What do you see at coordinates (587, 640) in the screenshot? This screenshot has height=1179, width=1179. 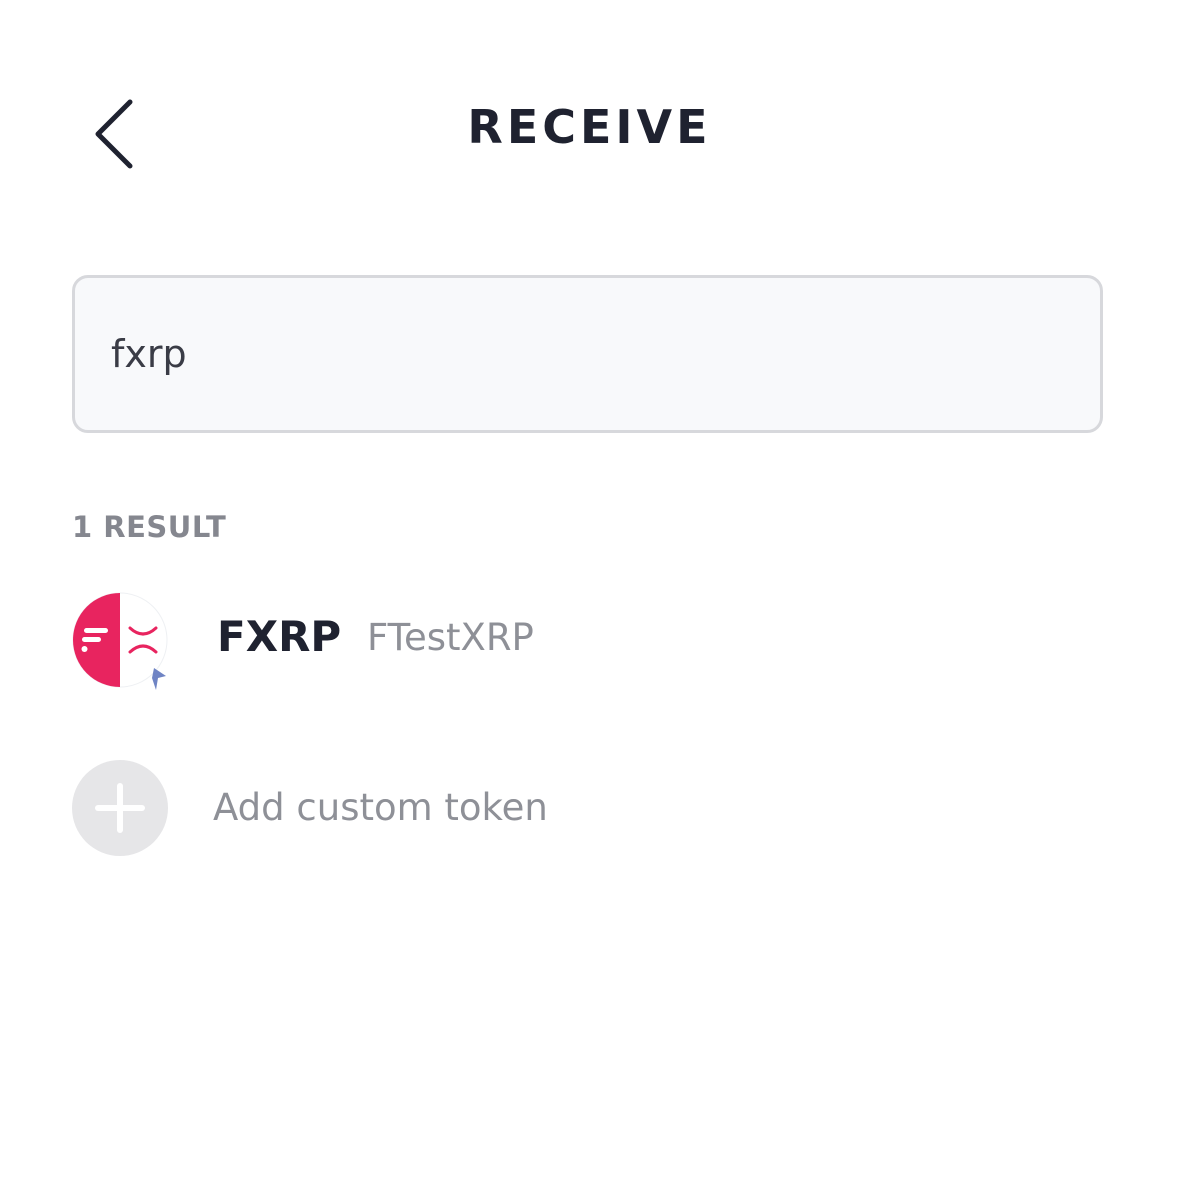 I see `token-list-item: FXRP FTestXRP` at bounding box center [587, 640].